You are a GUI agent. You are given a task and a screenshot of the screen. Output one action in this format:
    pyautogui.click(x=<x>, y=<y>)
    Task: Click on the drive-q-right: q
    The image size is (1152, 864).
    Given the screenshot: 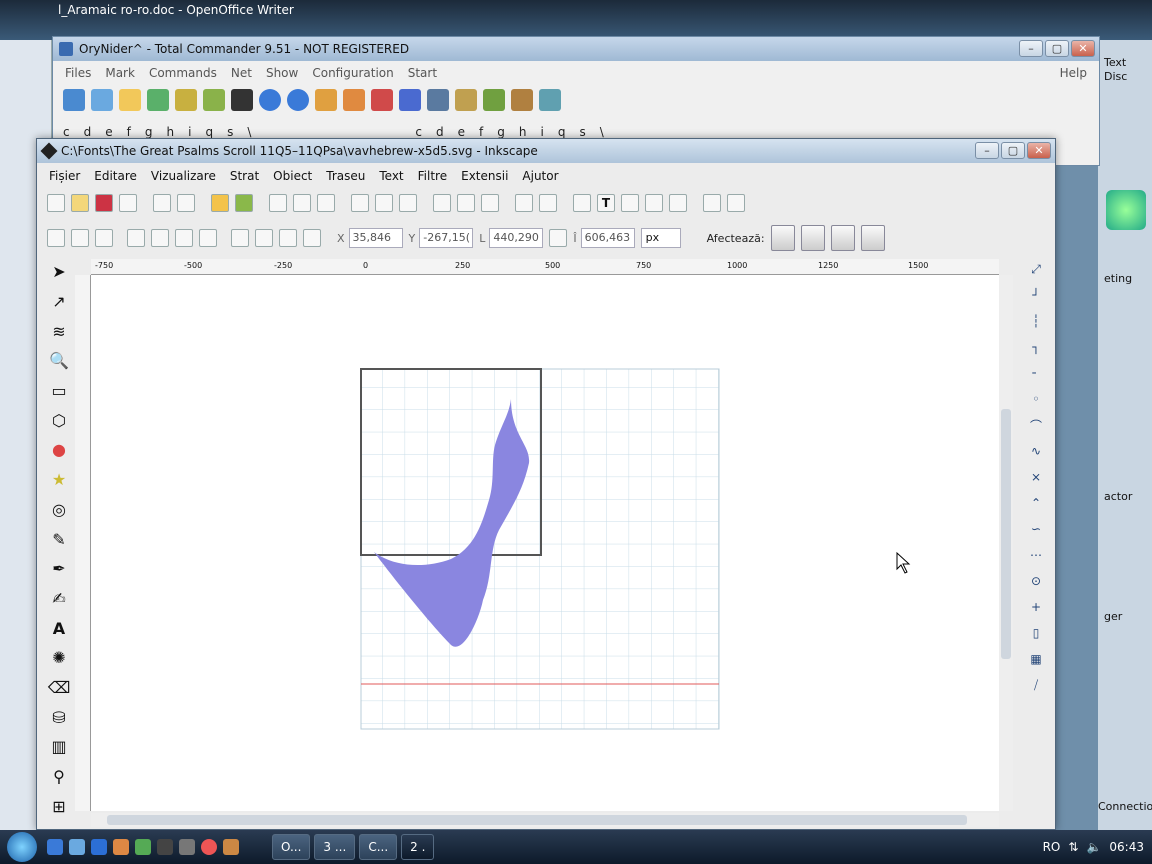 What is the action you would take?
    pyautogui.click(x=562, y=132)
    